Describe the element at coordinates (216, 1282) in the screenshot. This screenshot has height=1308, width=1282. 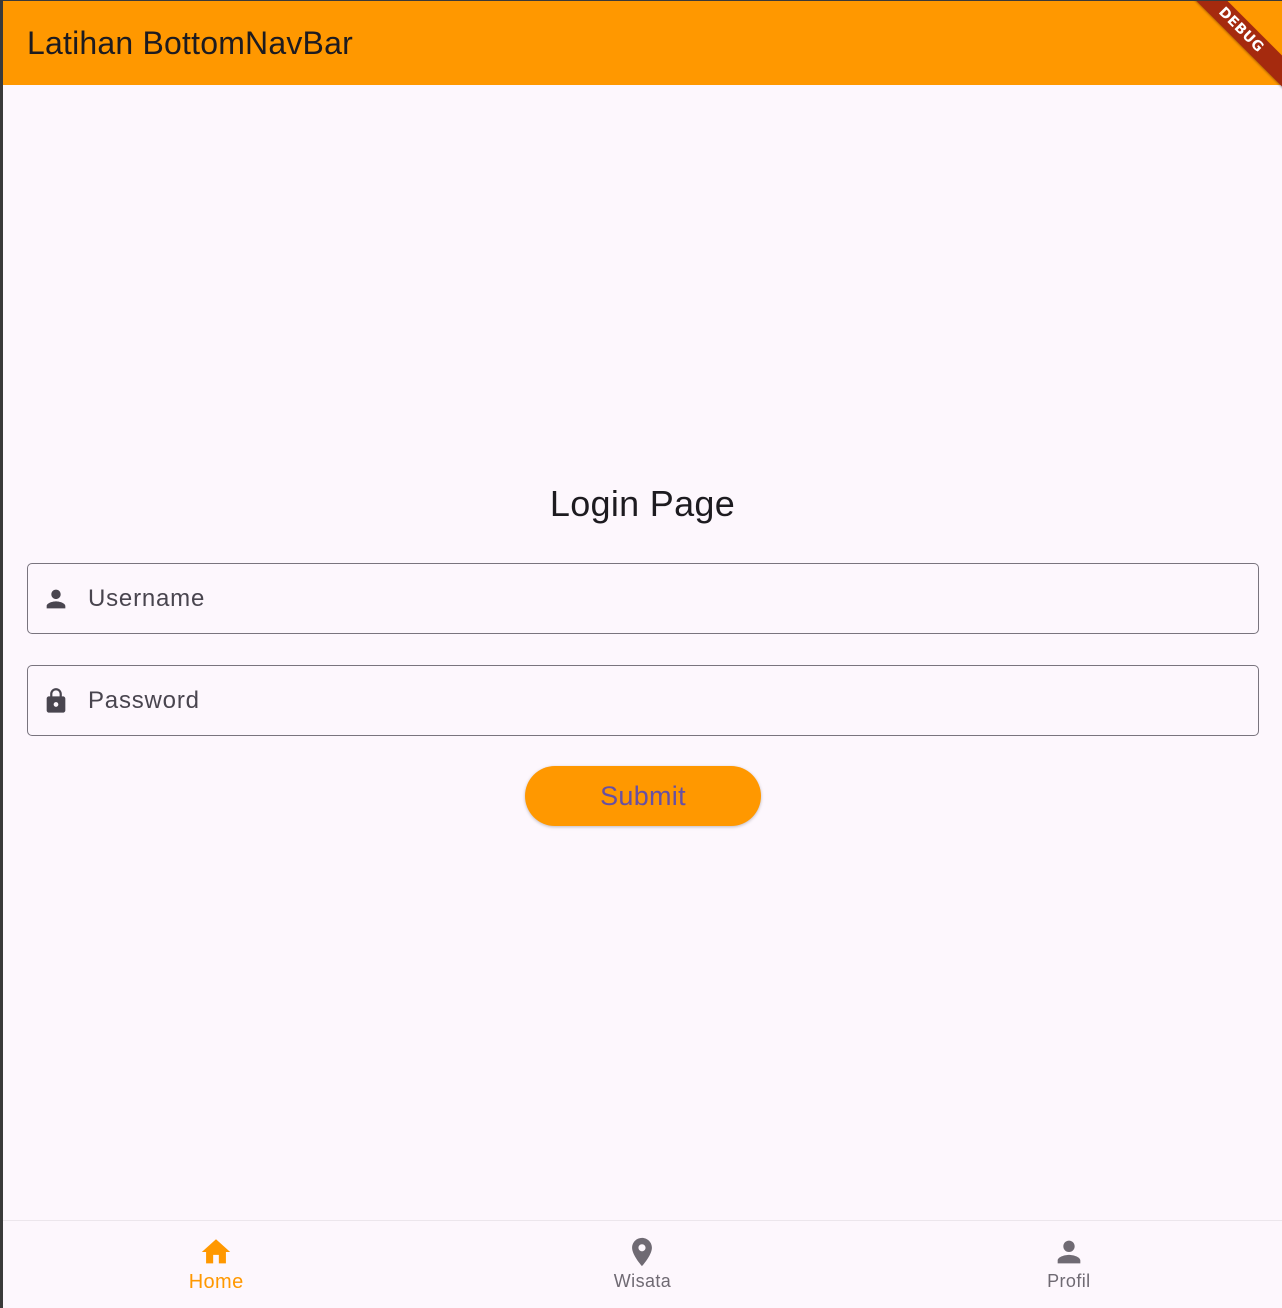
I see `nav-label-home: Home` at that location.